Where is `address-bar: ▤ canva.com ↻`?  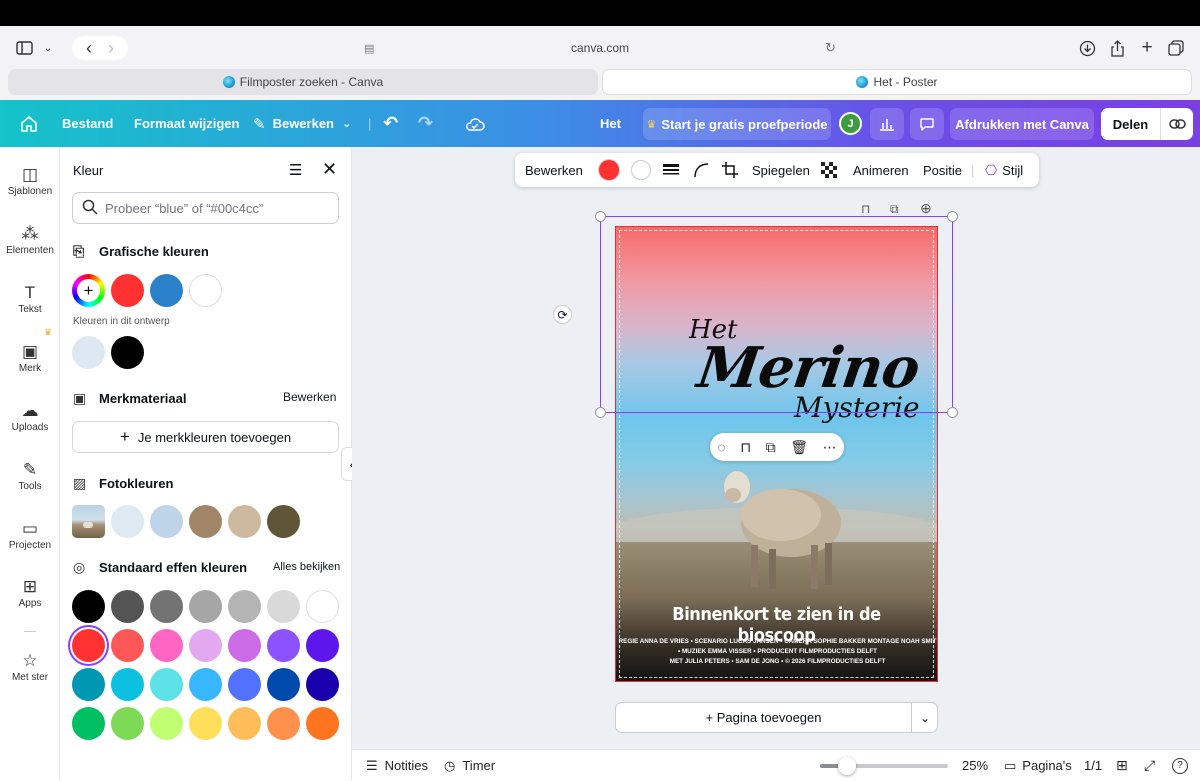
address-bar: ▤ canva.com ↻ is located at coordinates (600, 48).